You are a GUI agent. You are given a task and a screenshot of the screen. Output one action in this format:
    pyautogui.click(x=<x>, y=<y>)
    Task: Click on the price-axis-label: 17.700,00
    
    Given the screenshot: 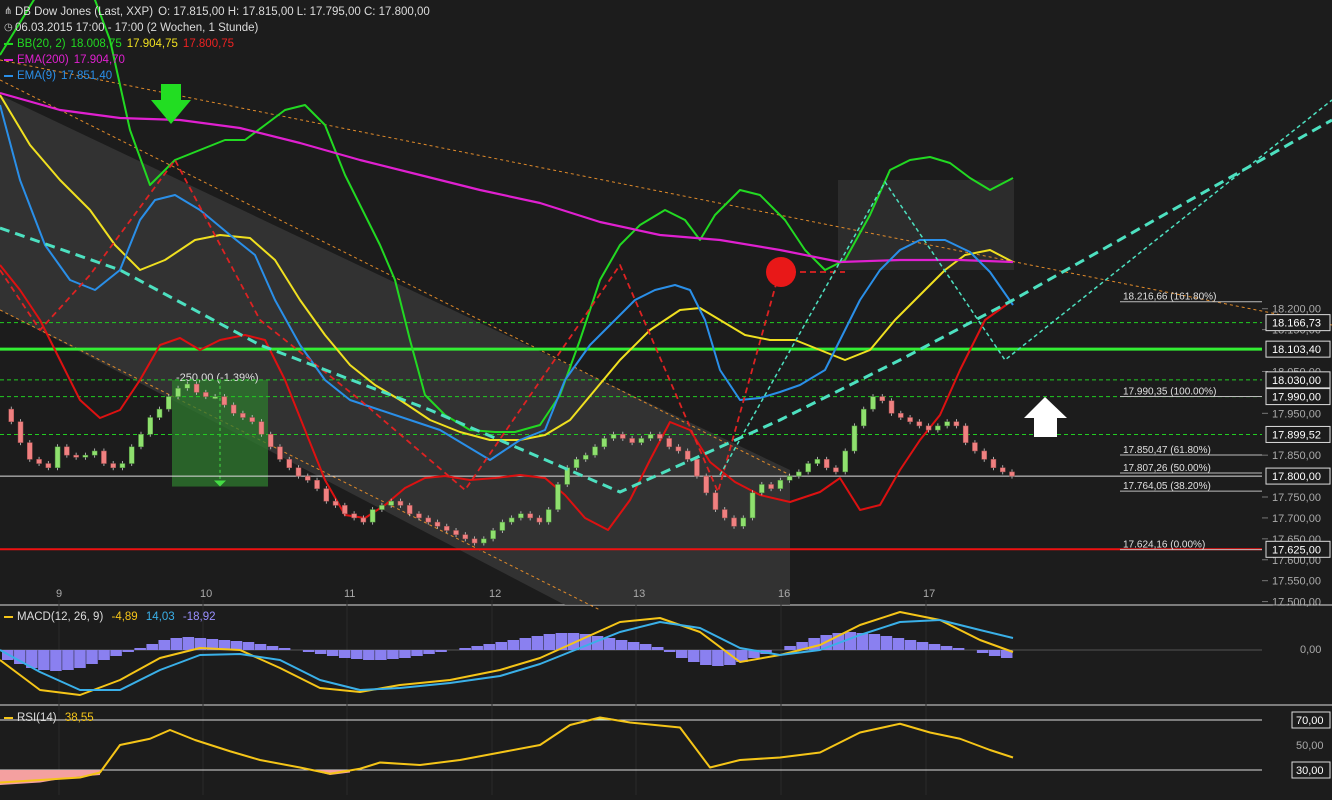 What is the action you would take?
    pyautogui.click(x=1296, y=519)
    